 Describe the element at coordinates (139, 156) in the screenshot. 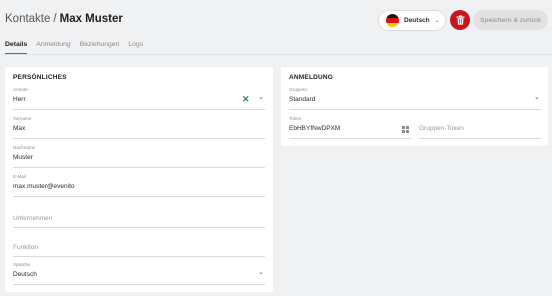

I see `nachname-field: Nachname Muster` at that location.